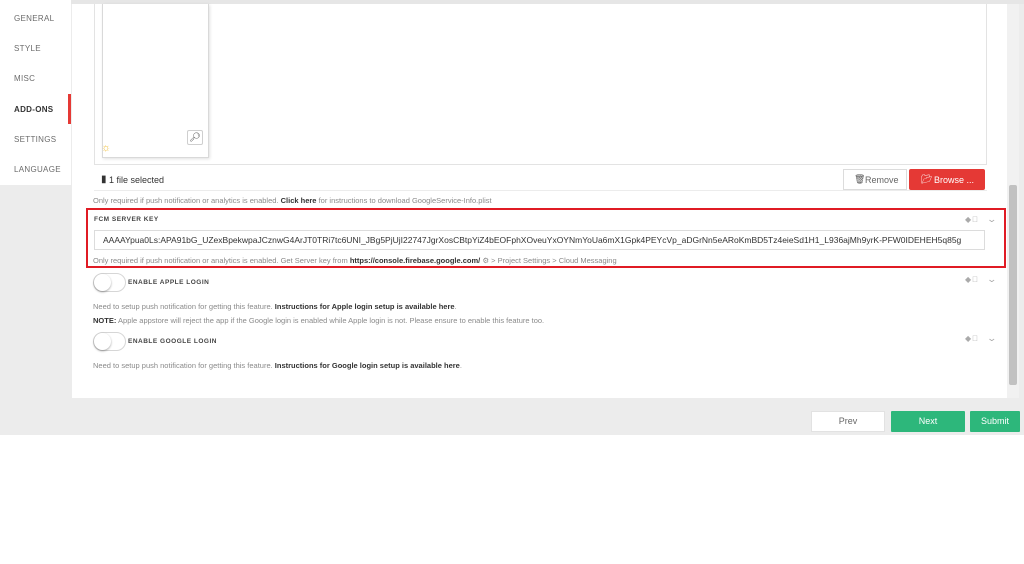 The width and height of the screenshot is (1024, 564). I want to click on folder-open-icon: 📂︎, so click(927, 179).